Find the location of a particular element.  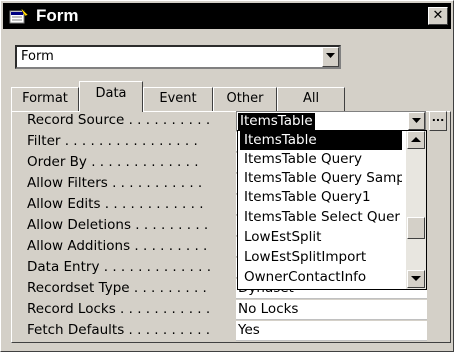

dropdown-item: OwnerContactInfo is located at coordinates (321, 277).